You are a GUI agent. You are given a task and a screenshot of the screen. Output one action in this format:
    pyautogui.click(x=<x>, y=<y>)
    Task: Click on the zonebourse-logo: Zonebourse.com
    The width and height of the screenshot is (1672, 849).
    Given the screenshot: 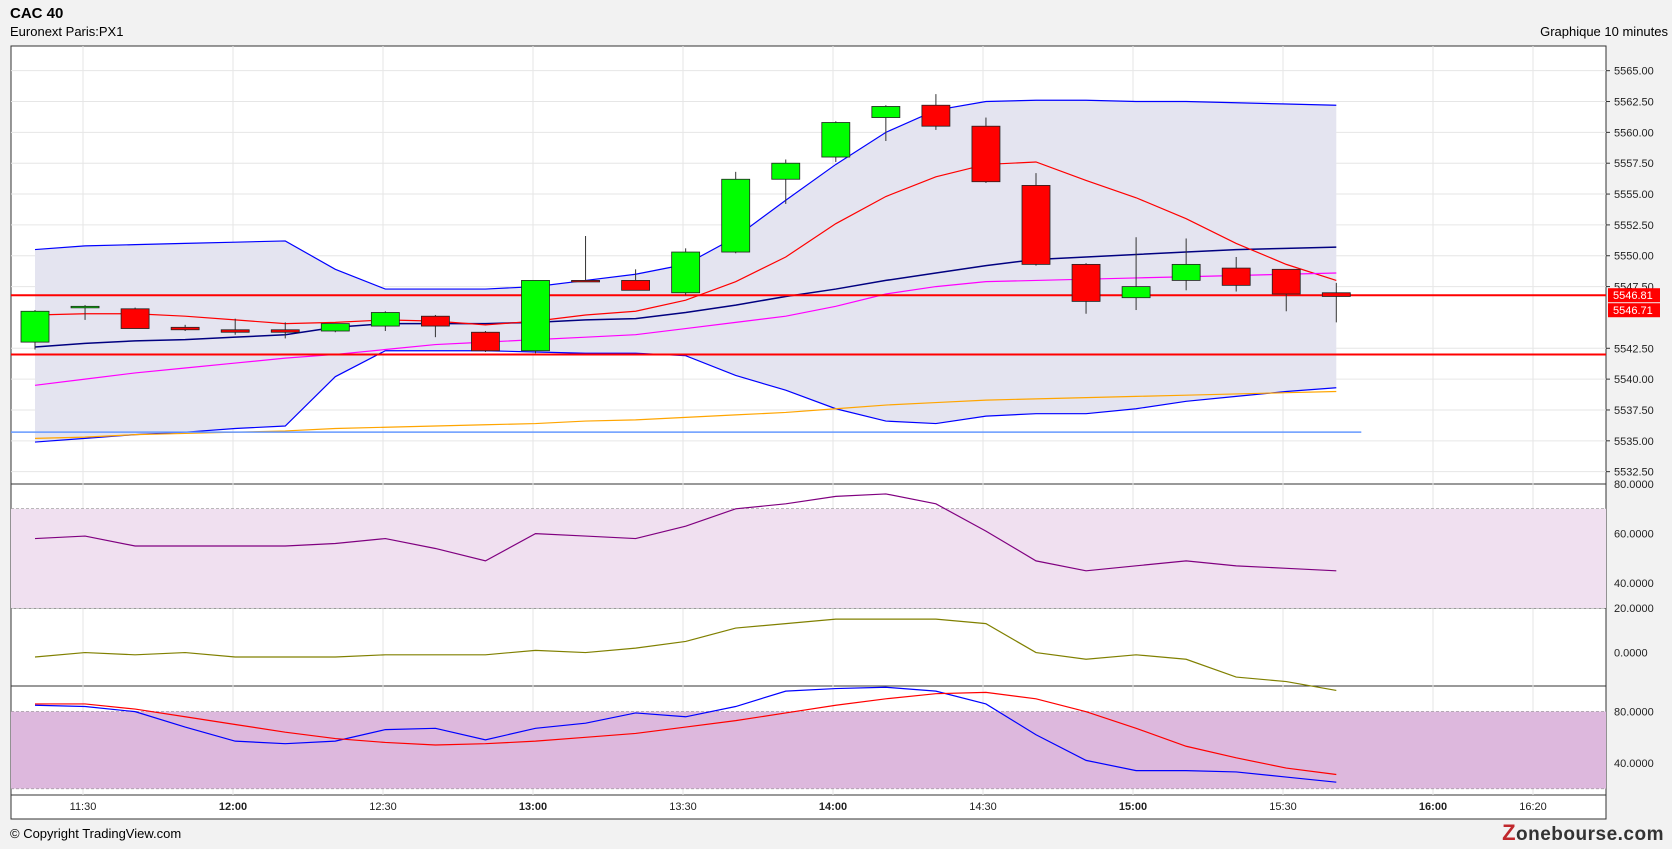 What is the action you would take?
    pyautogui.click(x=1583, y=833)
    